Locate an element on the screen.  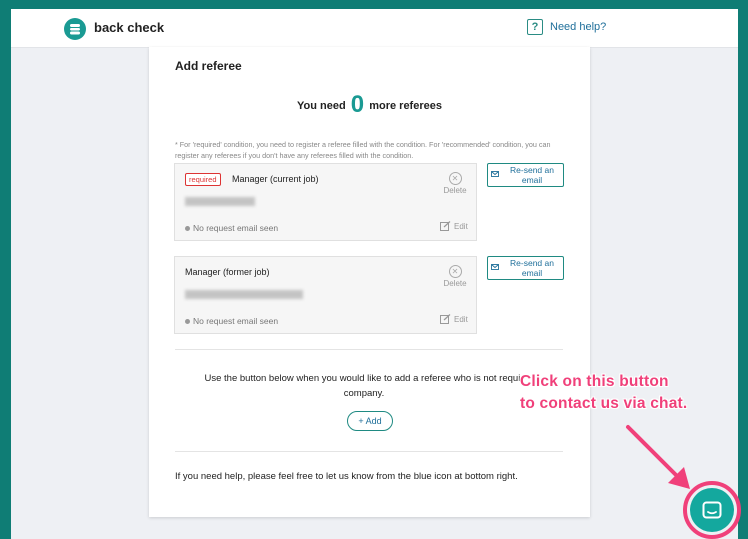
add-referee-button: + Add is located at coordinates (370, 421).